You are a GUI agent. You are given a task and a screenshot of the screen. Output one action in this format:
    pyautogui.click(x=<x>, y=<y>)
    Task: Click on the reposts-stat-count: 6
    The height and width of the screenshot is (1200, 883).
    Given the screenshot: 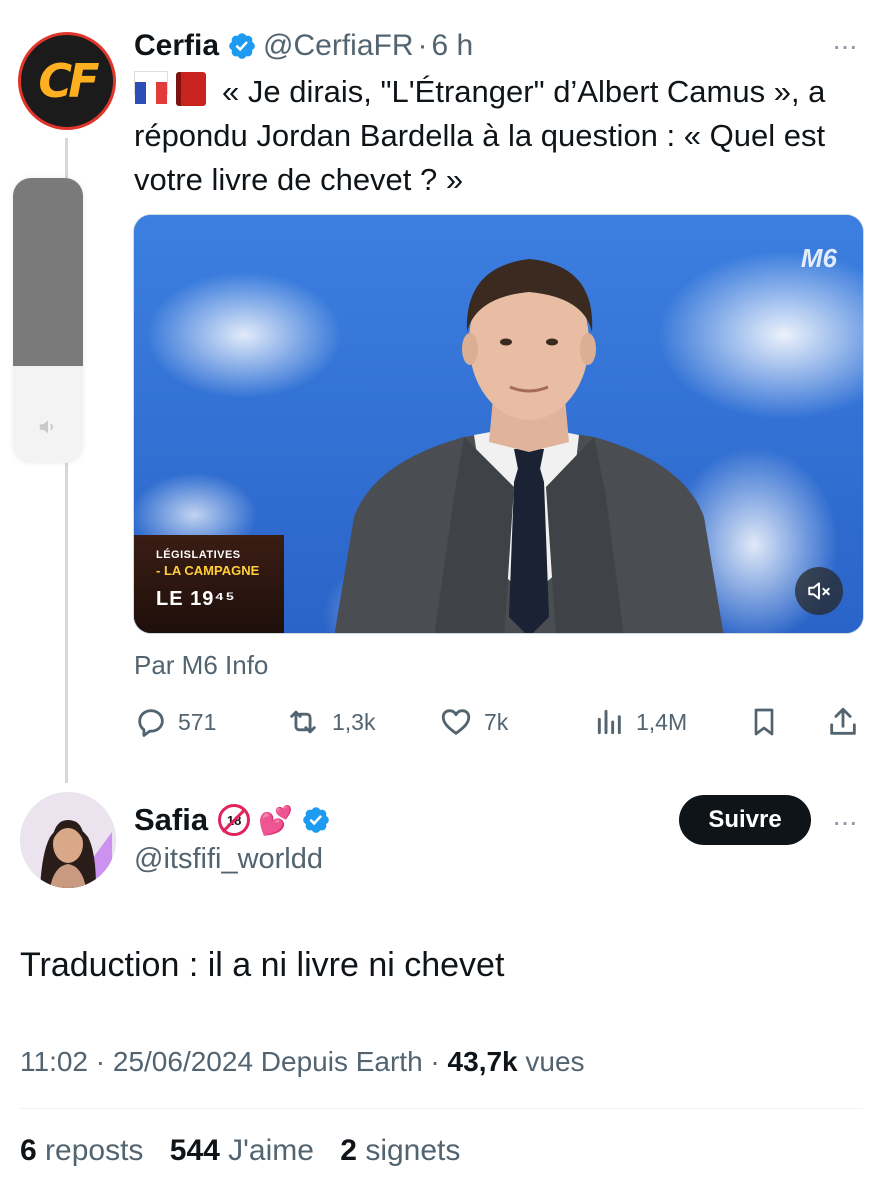 What is the action you would take?
    pyautogui.click(x=28, y=1150)
    